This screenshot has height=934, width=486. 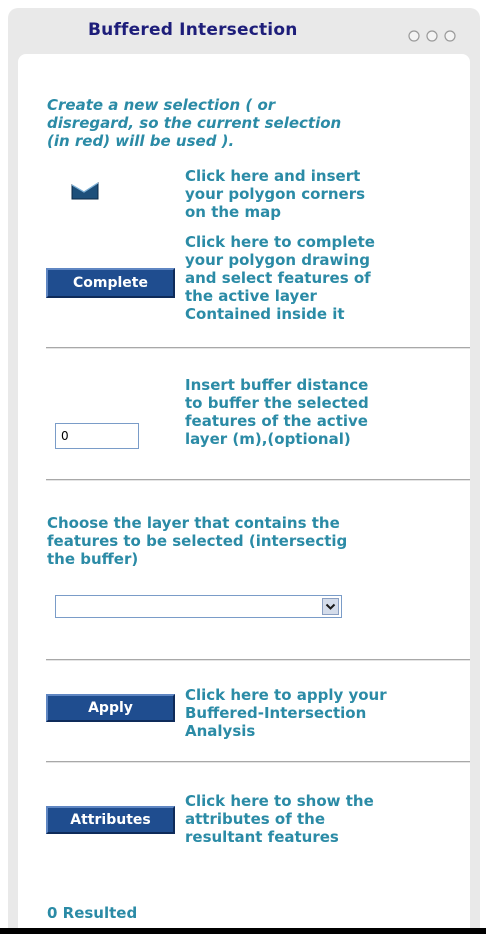 What do you see at coordinates (279, 801) in the screenshot?
I see `attributes-hint-line-1: Click here to show the` at bounding box center [279, 801].